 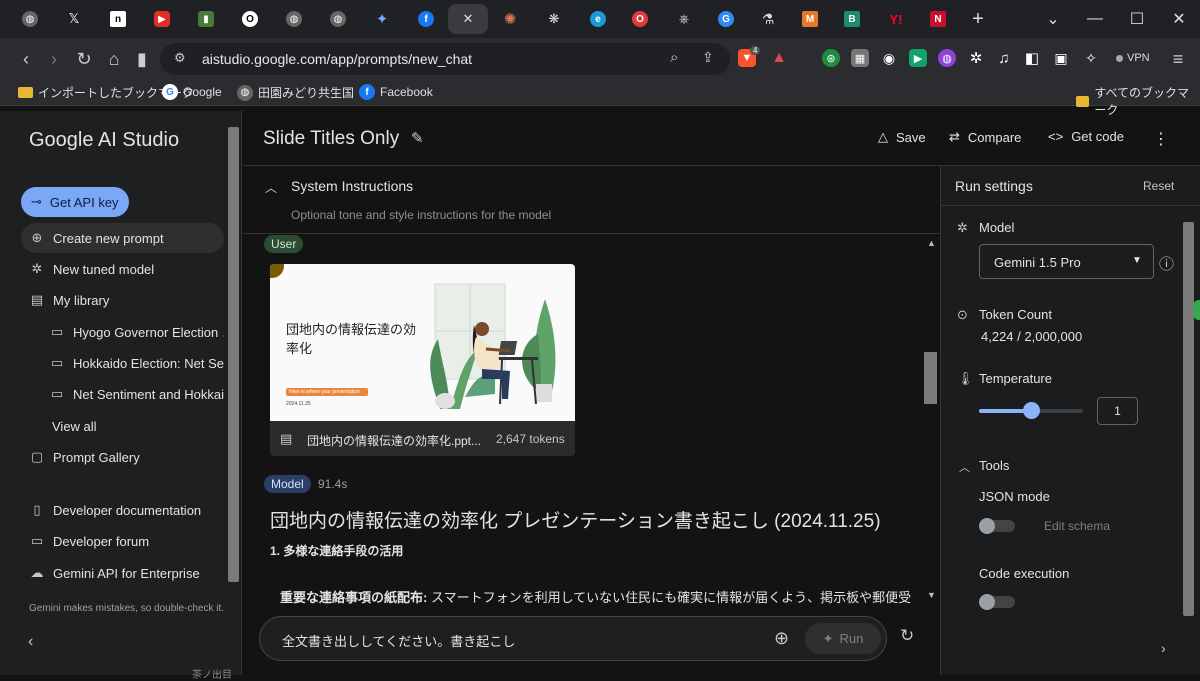 I want to click on tab-facebook: f, so click(x=426, y=19).